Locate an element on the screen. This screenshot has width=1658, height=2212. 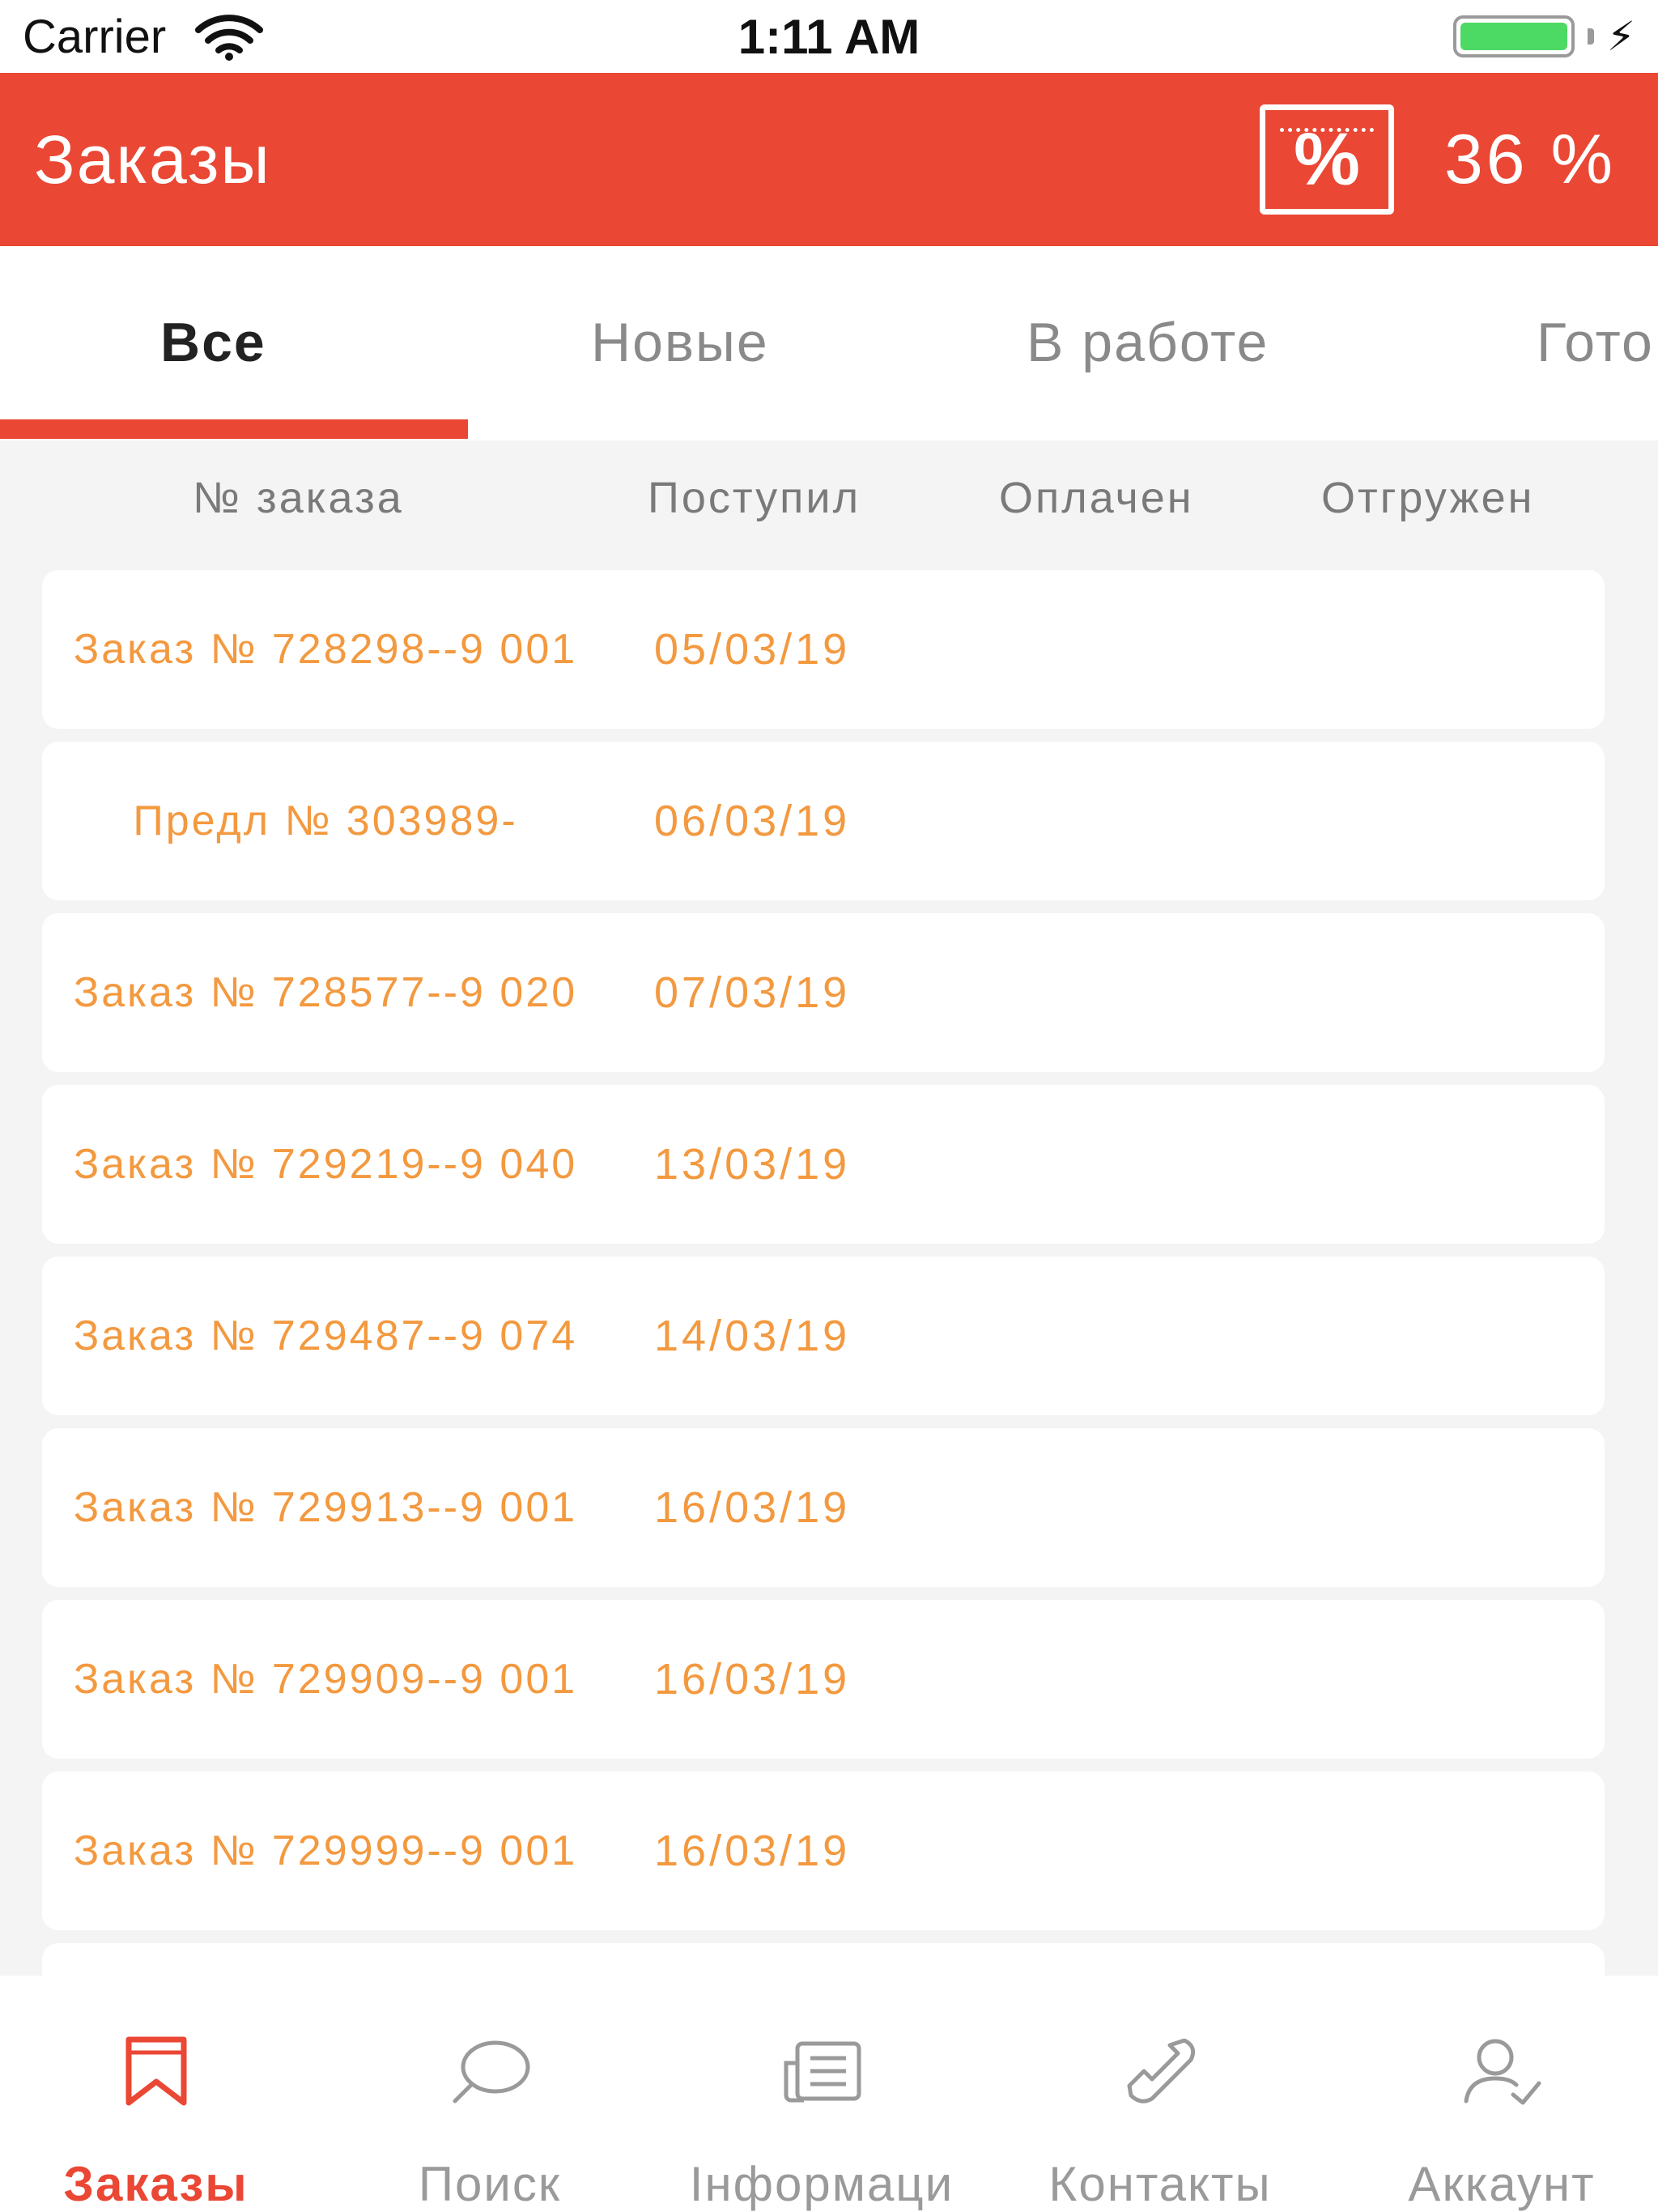
order-name: Заказ № 729999--9 001 is located at coordinates (325, 1850).